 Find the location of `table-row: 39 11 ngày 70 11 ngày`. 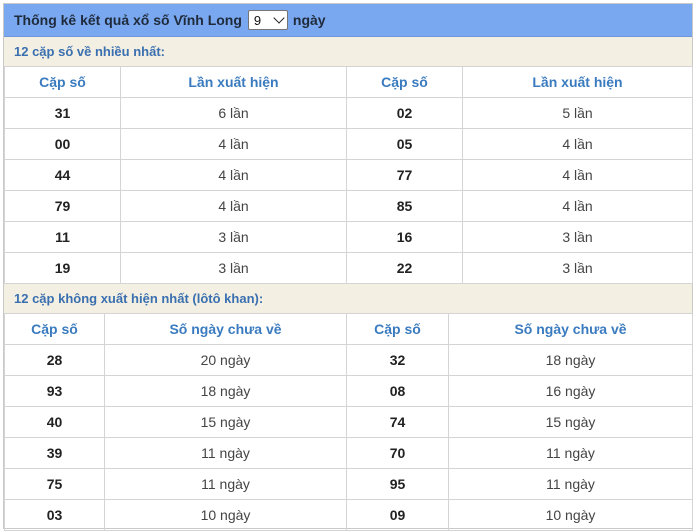

table-row: 39 11 ngày 70 11 ngày is located at coordinates (348, 453).